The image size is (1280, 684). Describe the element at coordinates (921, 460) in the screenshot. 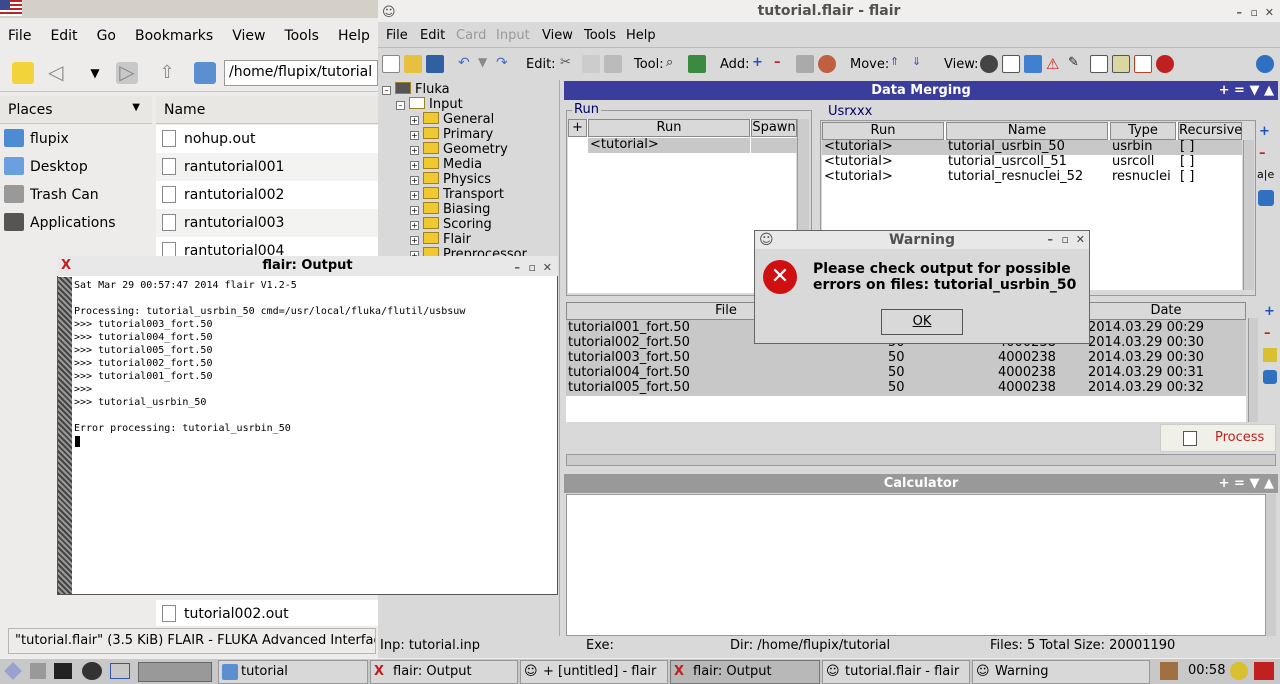

I see `horizontal-scrollbar` at that location.